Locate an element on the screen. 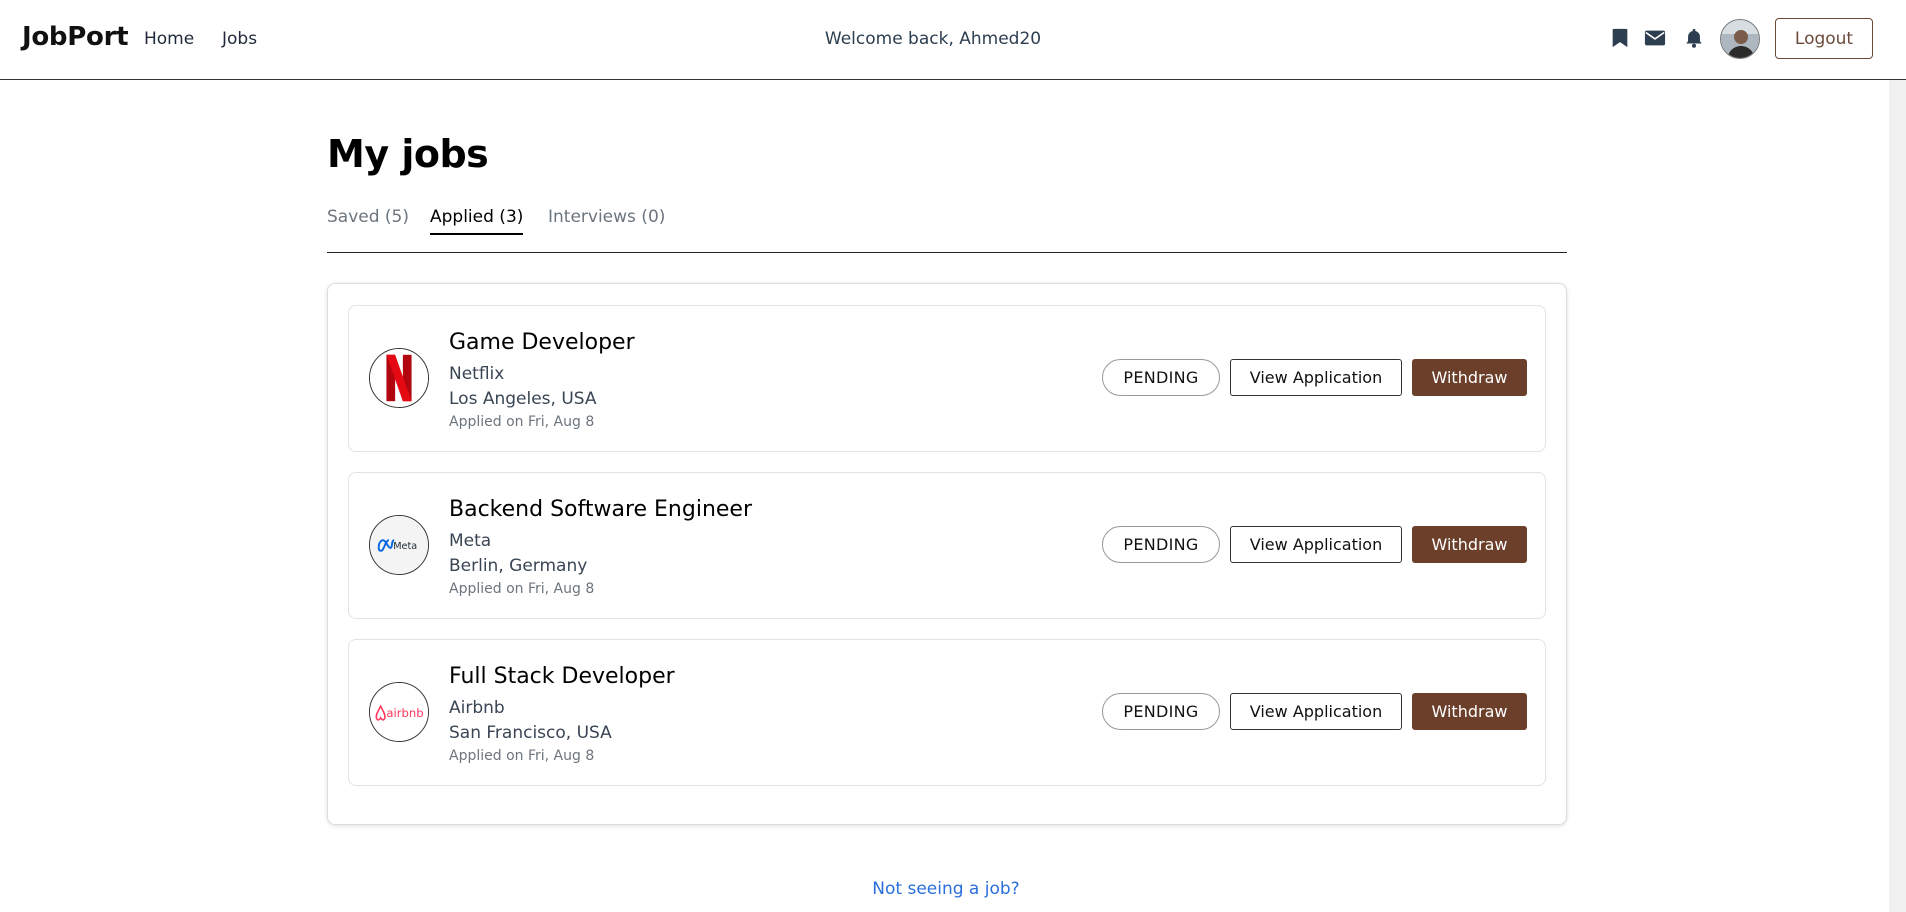 This screenshot has height=912, width=1906. not-seeing-job-link: Not seeing a job? is located at coordinates (946, 889).